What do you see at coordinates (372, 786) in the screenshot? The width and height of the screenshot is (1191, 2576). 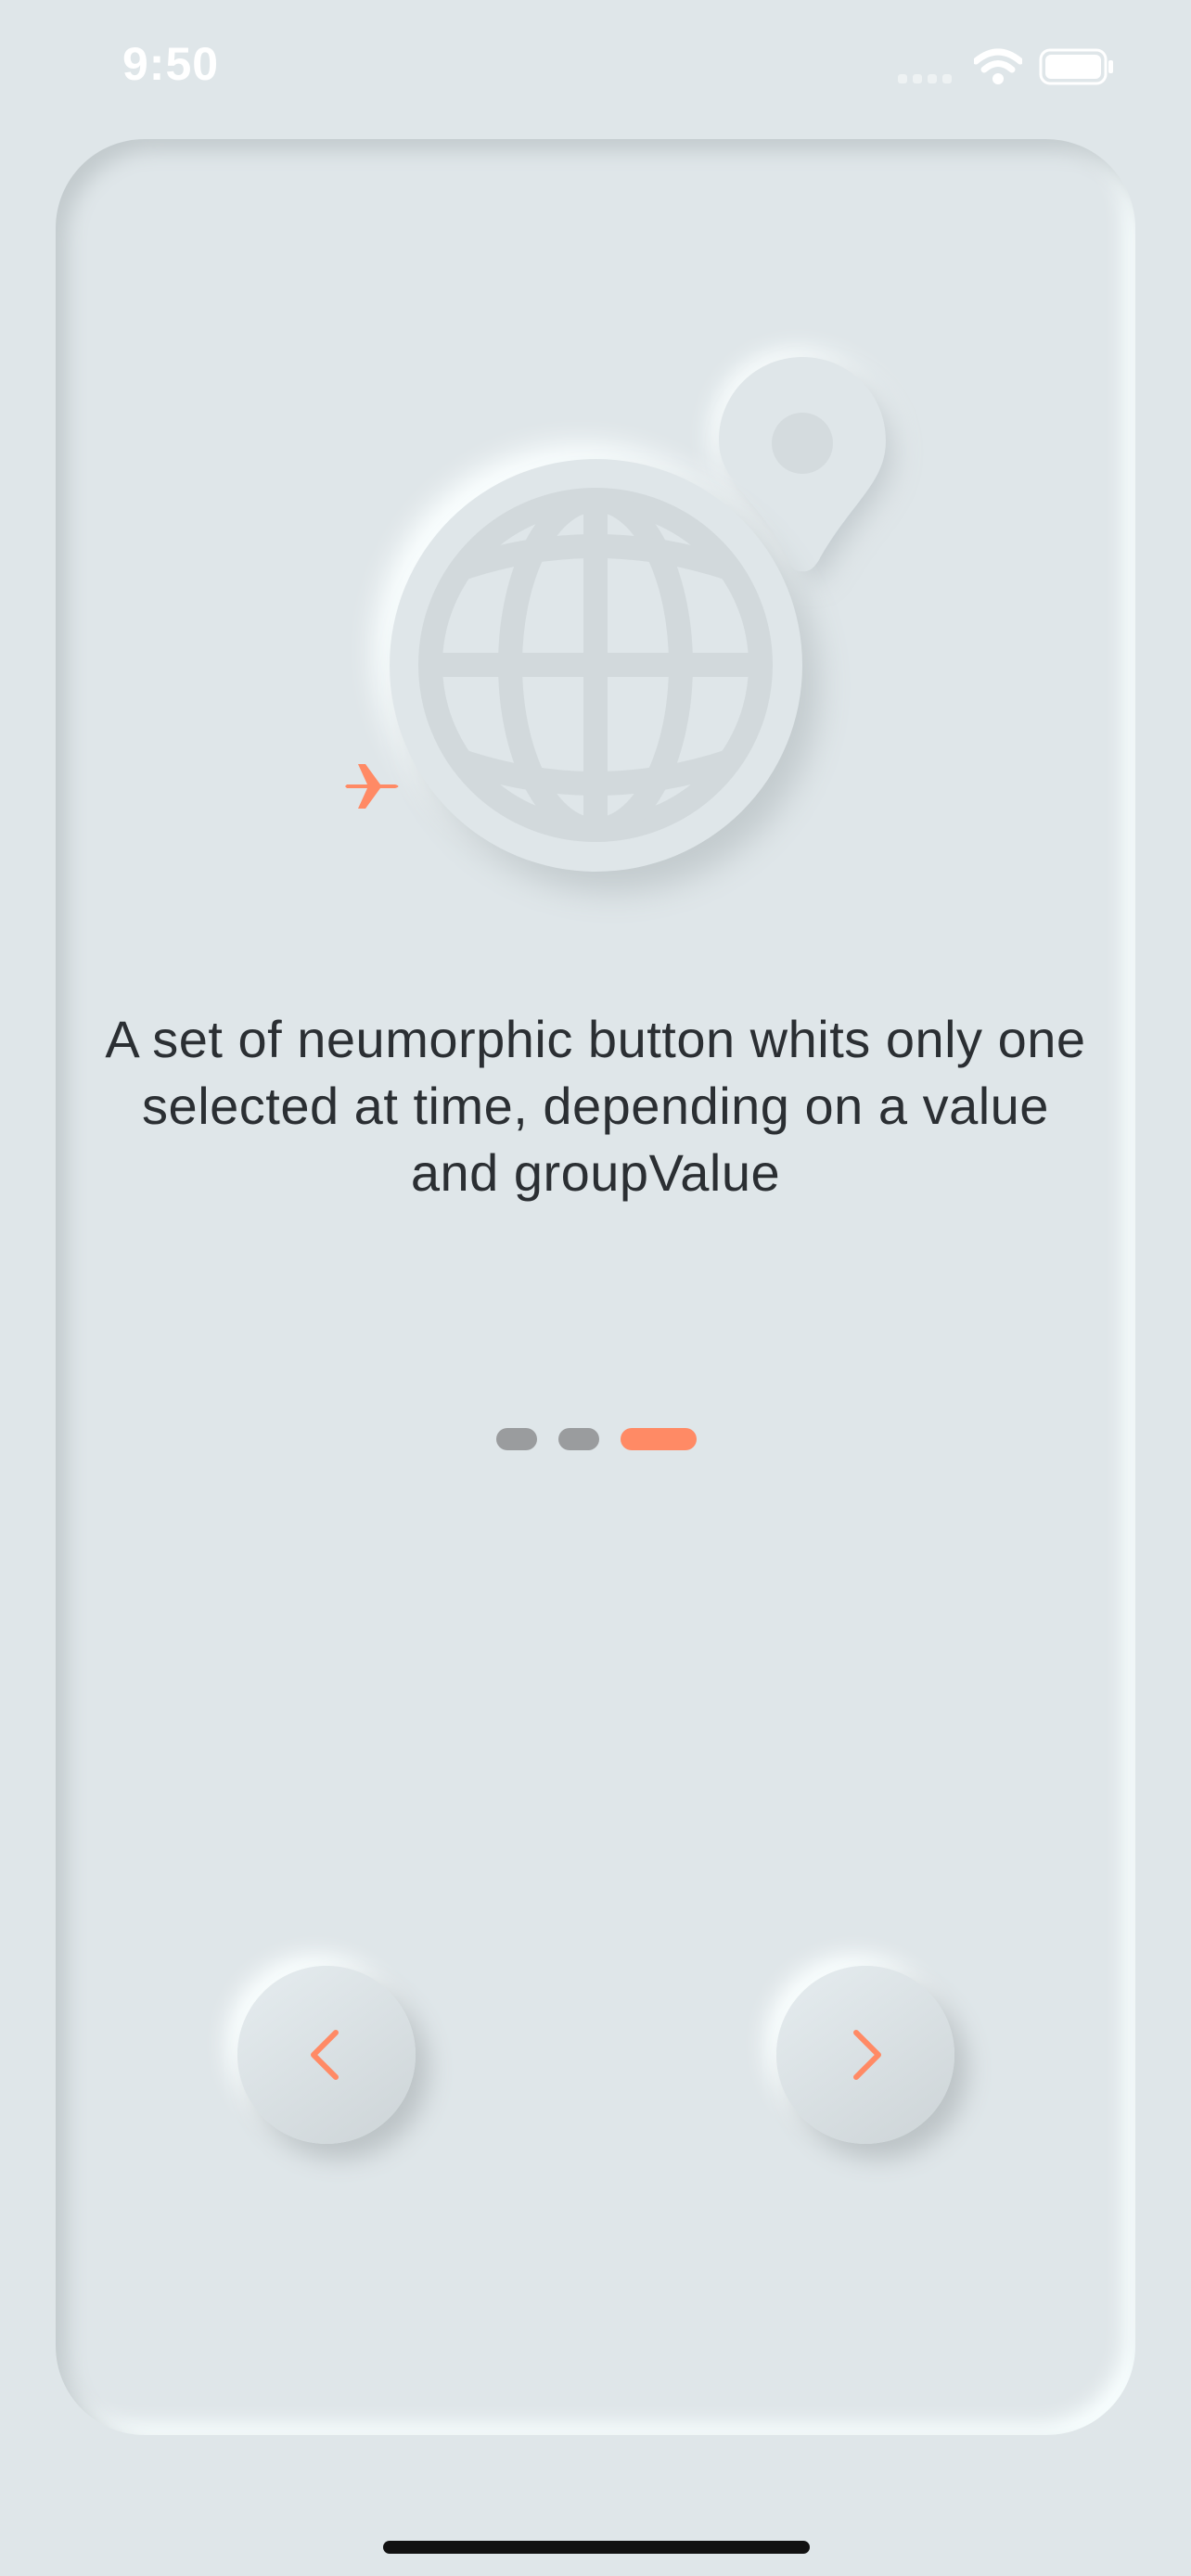 I see `airplane-icon` at bounding box center [372, 786].